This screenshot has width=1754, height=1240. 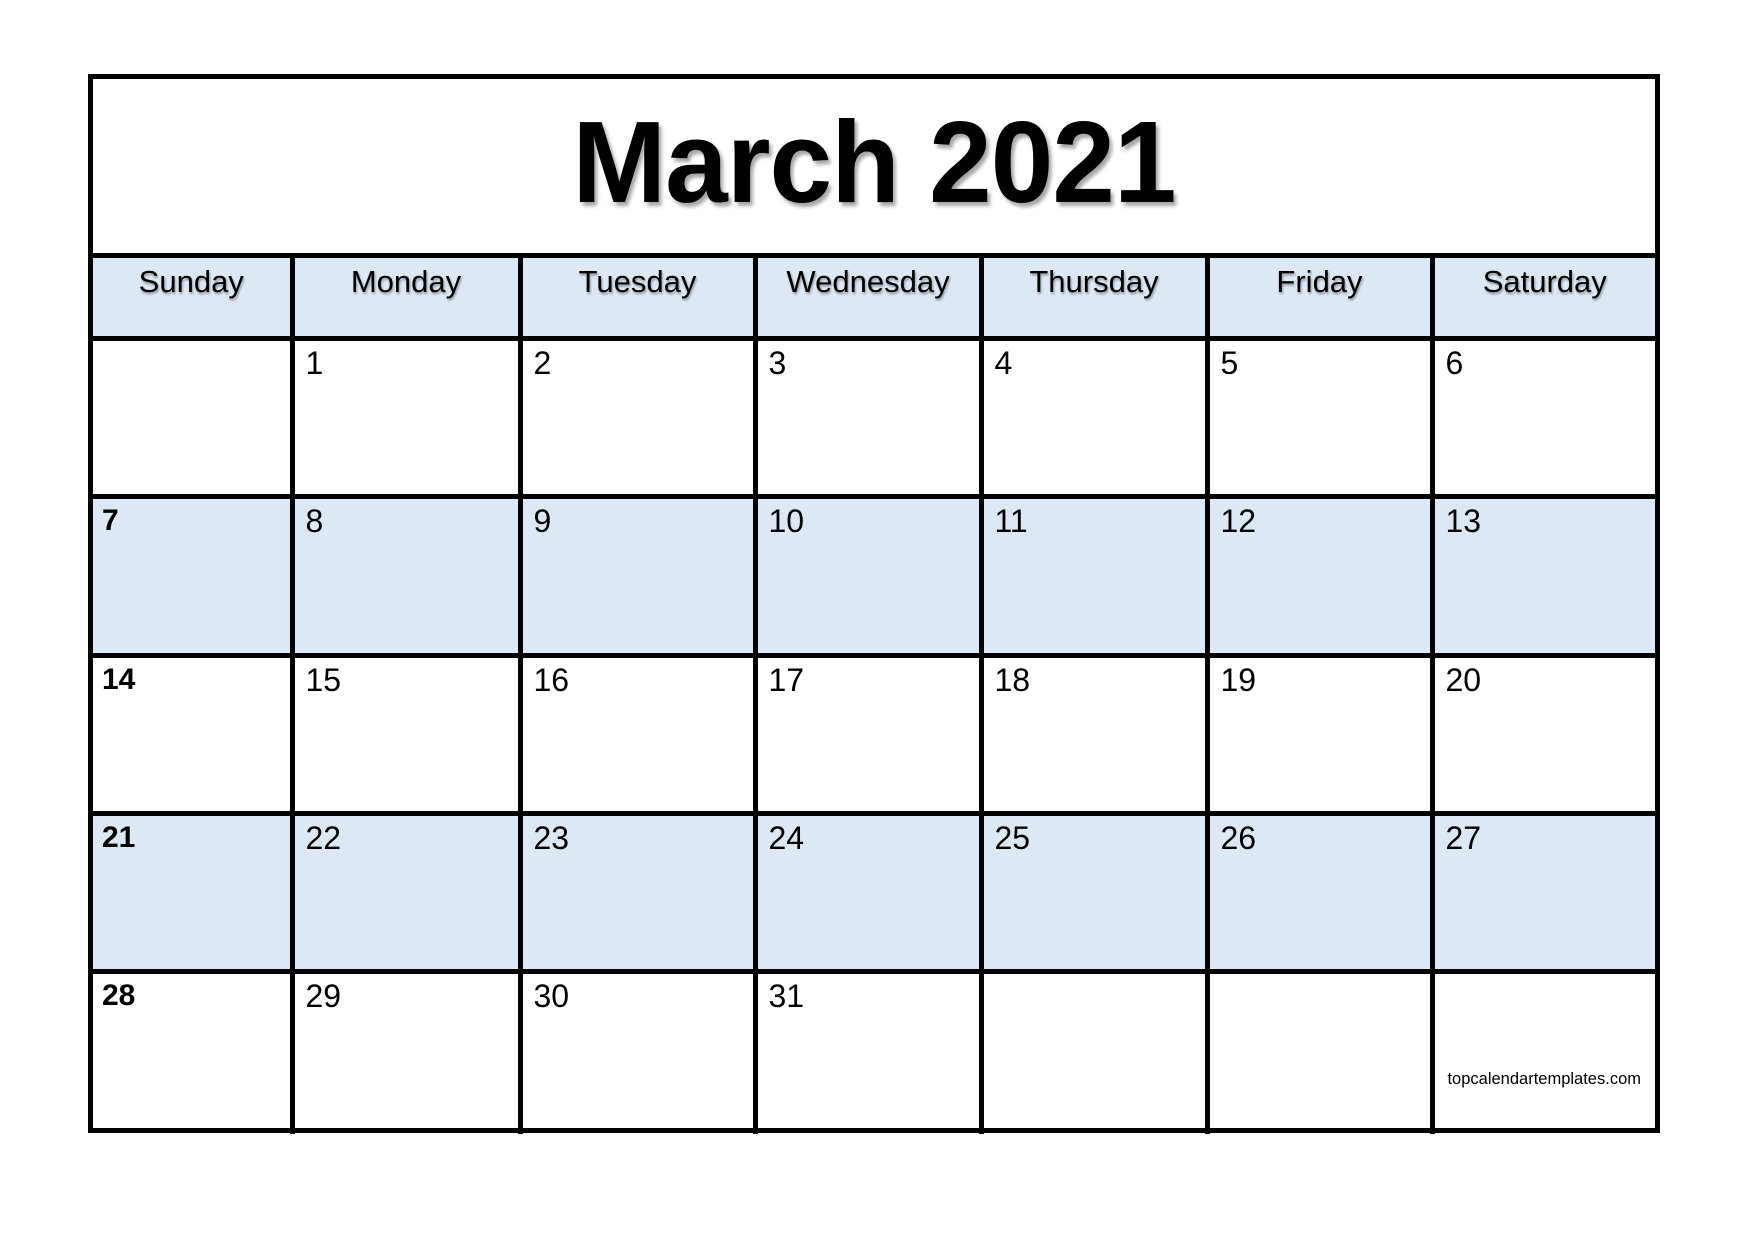 What do you see at coordinates (1545, 1051) in the screenshot?
I see `empty-day-cell: topcalendartemplates.com` at bounding box center [1545, 1051].